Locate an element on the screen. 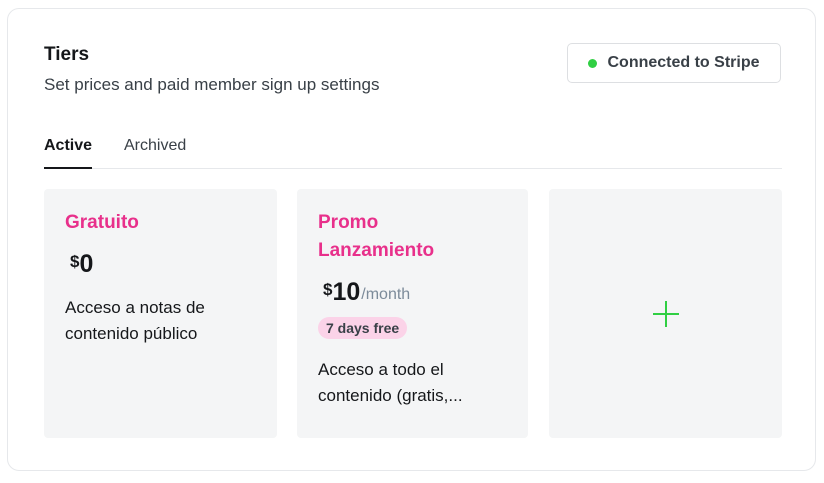 The width and height of the screenshot is (824, 483). tier-name: Gratuito is located at coordinates (102, 222).